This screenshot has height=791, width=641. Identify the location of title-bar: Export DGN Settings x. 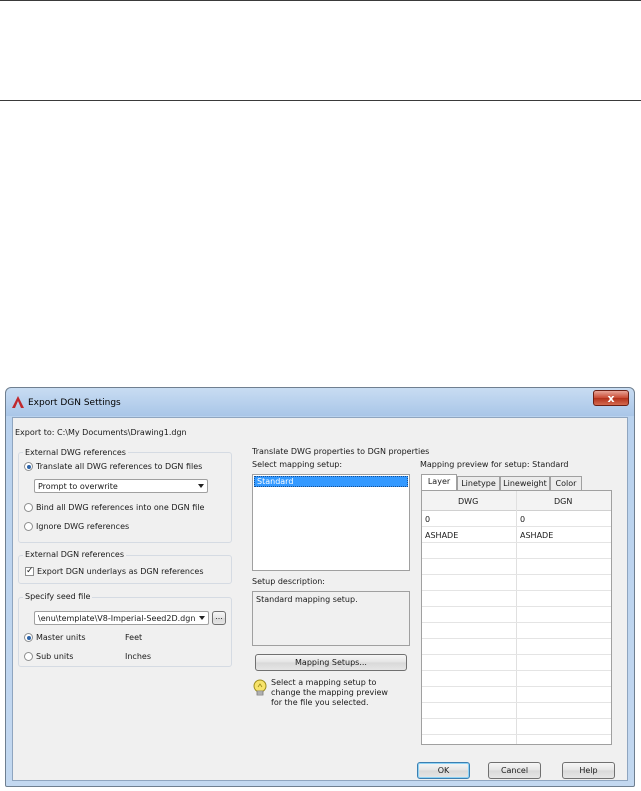
(320, 403).